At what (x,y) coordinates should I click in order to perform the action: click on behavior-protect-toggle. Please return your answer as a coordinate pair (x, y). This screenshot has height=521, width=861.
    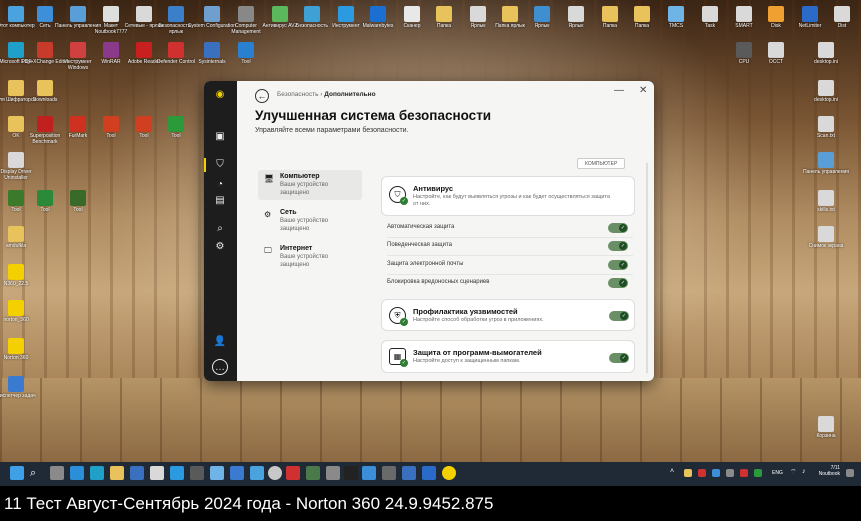
    Looking at the image, I should click on (618, 246).